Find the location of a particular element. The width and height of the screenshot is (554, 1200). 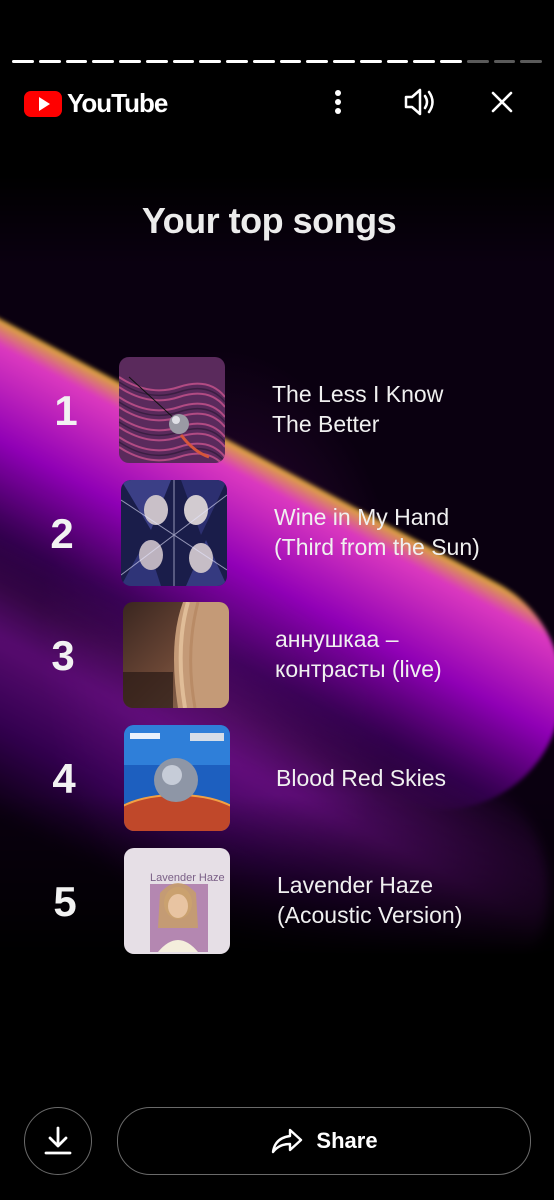

album-art: Lavender Haze is located at coordinates (177, 901).